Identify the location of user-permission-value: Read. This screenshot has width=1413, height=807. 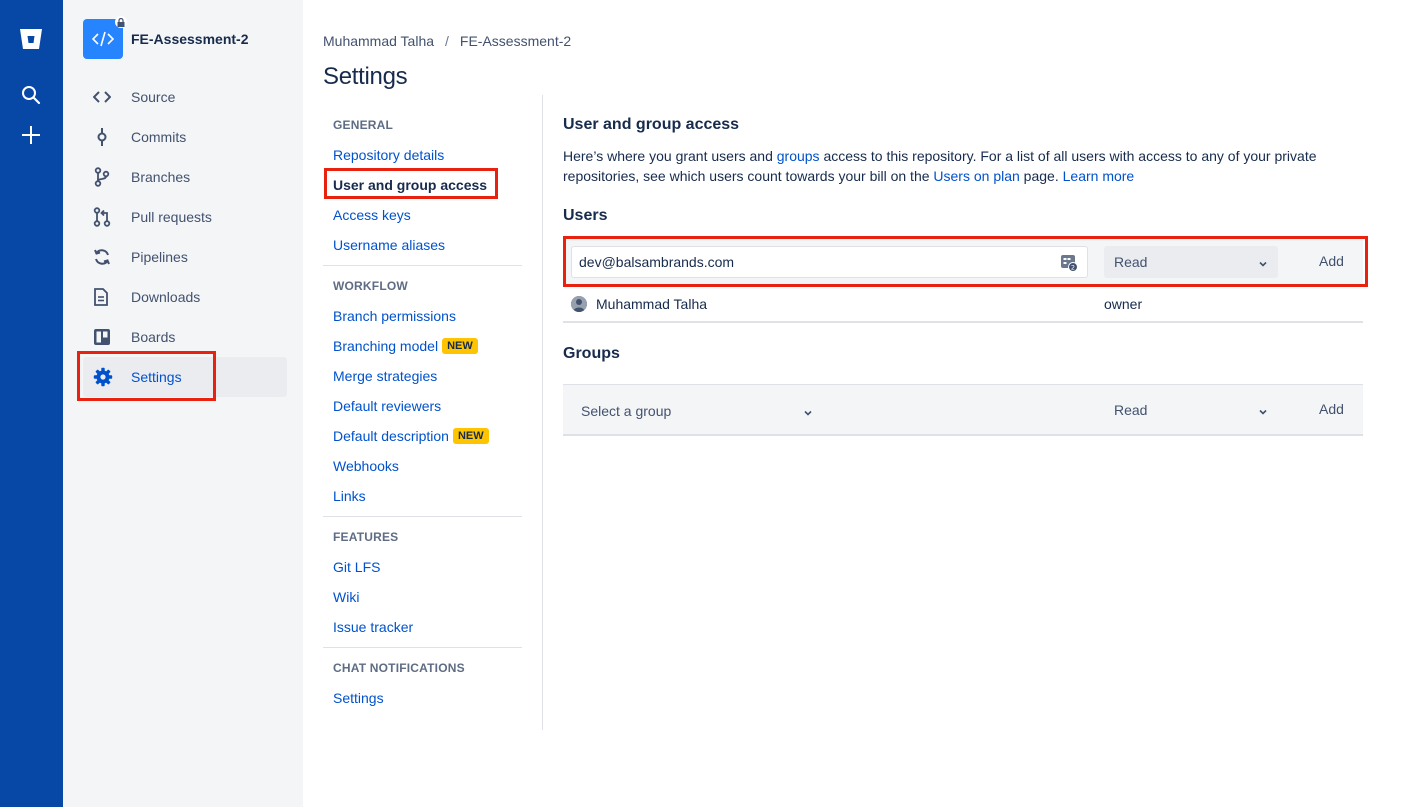
(1131, 262).